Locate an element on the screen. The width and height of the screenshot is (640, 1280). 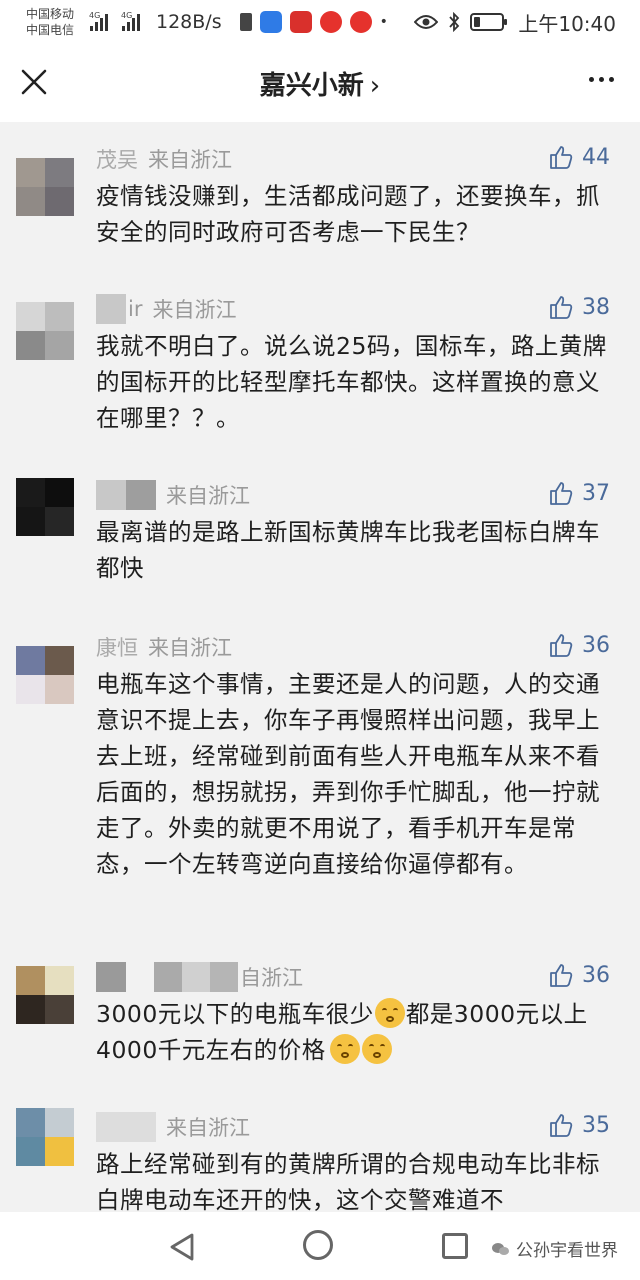
comment-meta: 康恒 来自浙江 is located at coordinates (164, 647).